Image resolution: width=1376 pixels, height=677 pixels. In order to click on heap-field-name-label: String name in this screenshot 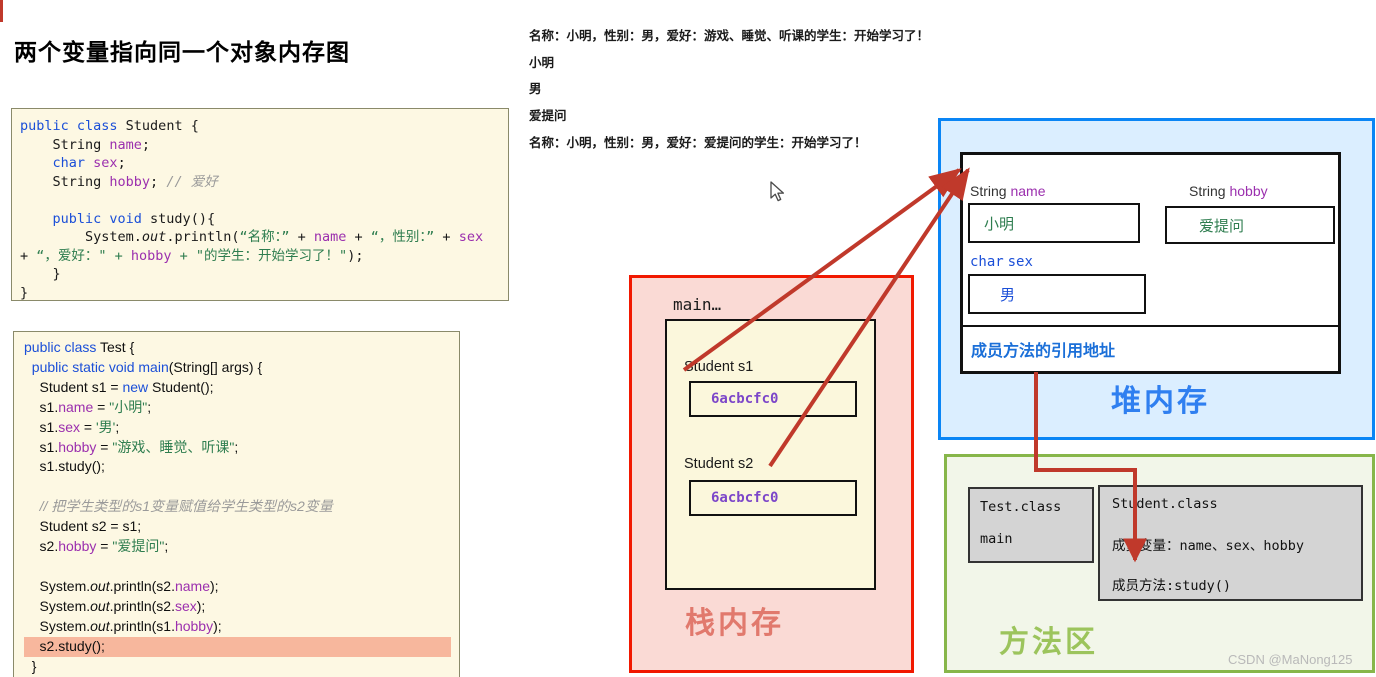, I will do `click(1008, 191)`.